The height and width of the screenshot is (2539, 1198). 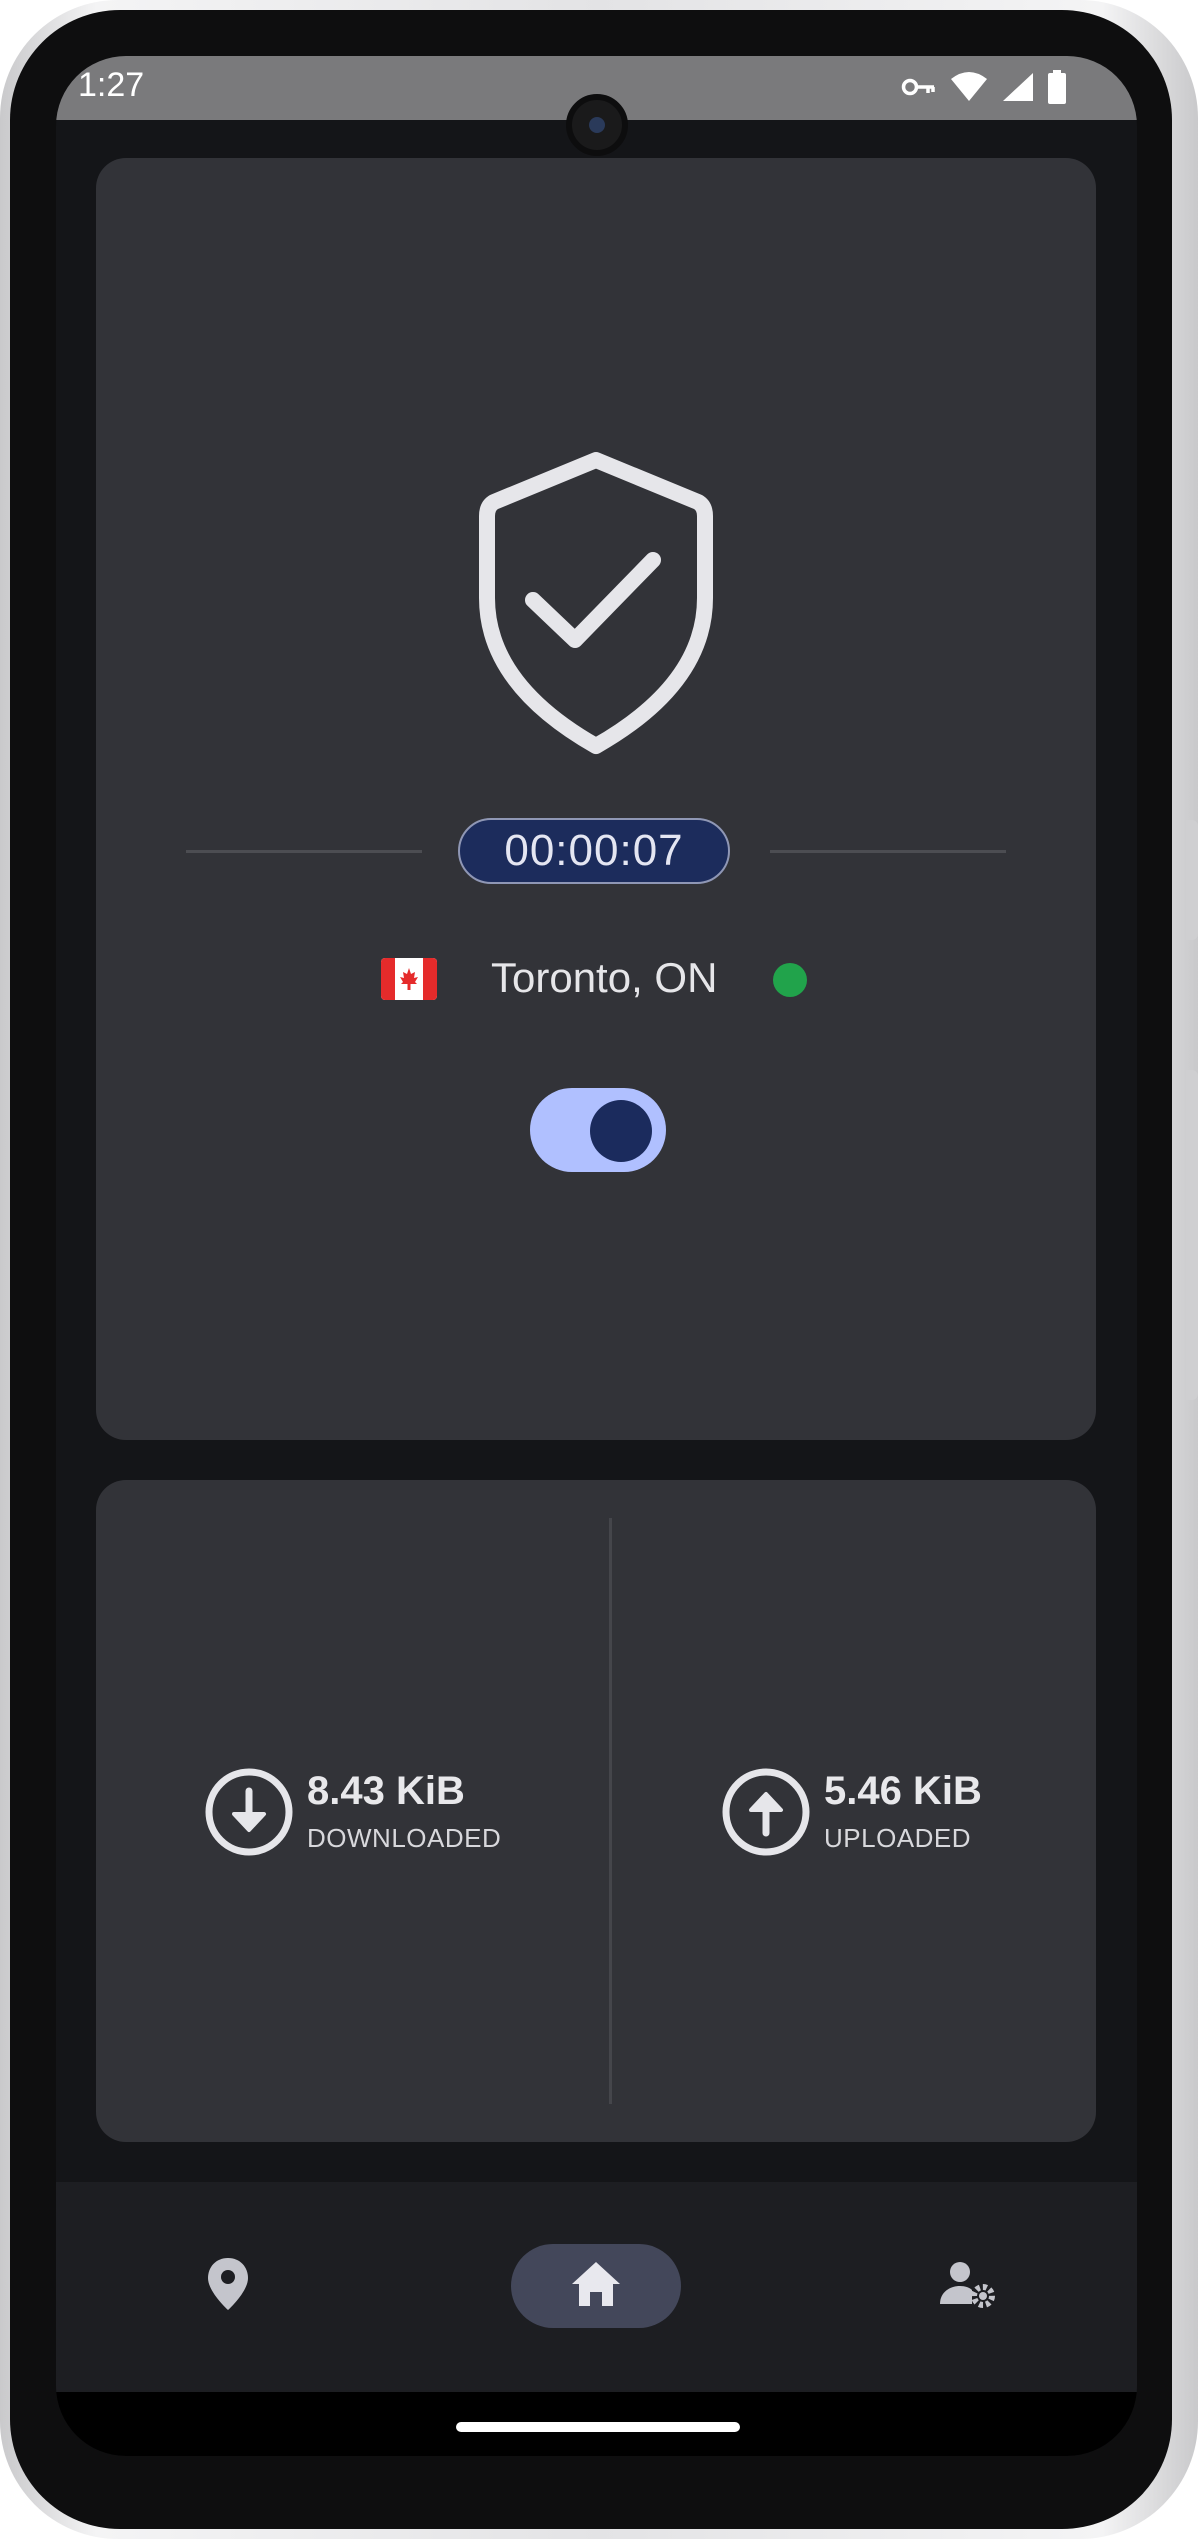 What do you see at coordinates (969, 89) in the screenshot?
I see `wifi-icon` at bounding box center [969, 89].